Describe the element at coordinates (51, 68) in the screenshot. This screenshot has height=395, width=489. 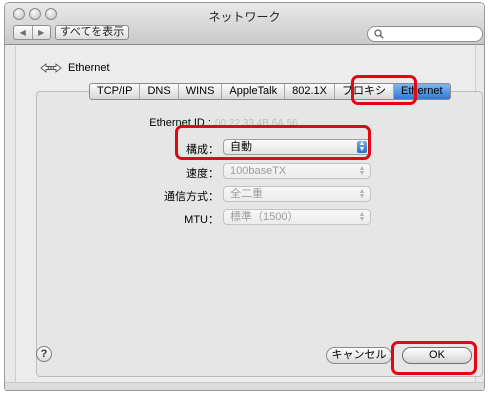
I see `ethernet-arrows-icon` at that location.